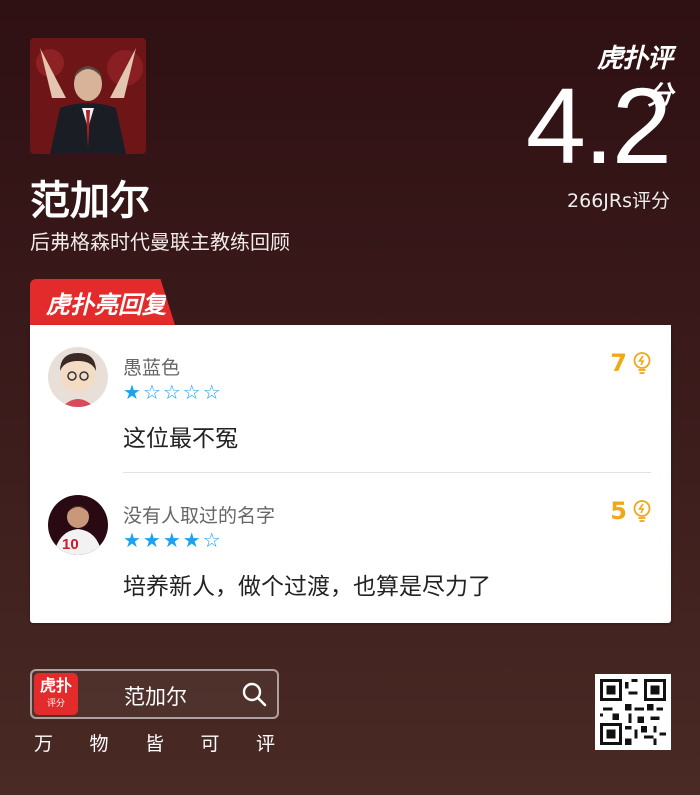 This screenshot has height=795, width=700. What do you see at coordinates (265, 744) in the screenshot?
I see `slogan-char: 评` at bounding box center [265, 744].